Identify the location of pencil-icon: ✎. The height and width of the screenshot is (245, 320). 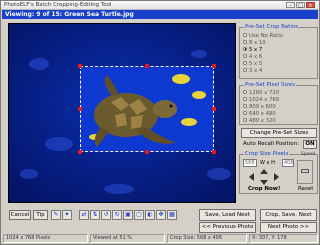
(56, 215).